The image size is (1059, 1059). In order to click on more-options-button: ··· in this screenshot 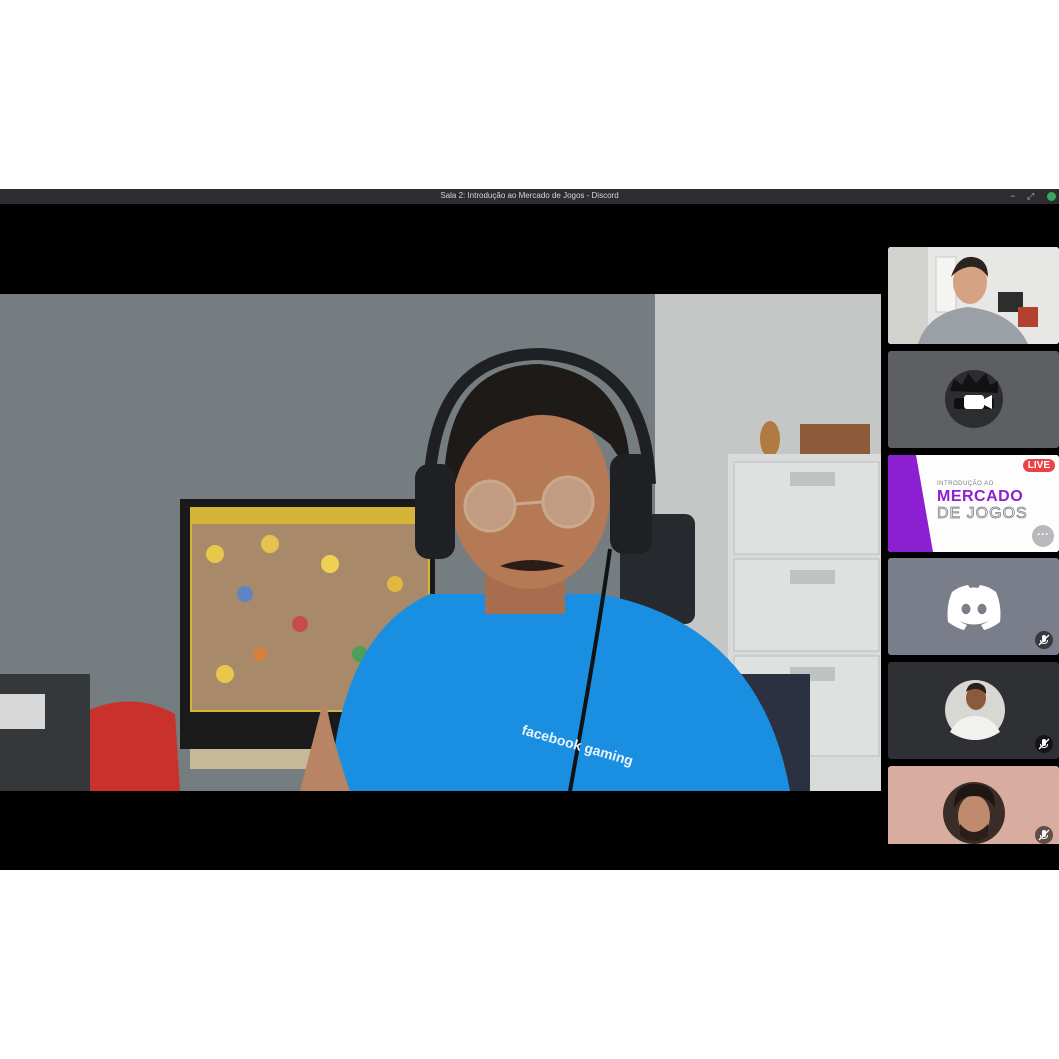, I will do `click(1043, 536)`.